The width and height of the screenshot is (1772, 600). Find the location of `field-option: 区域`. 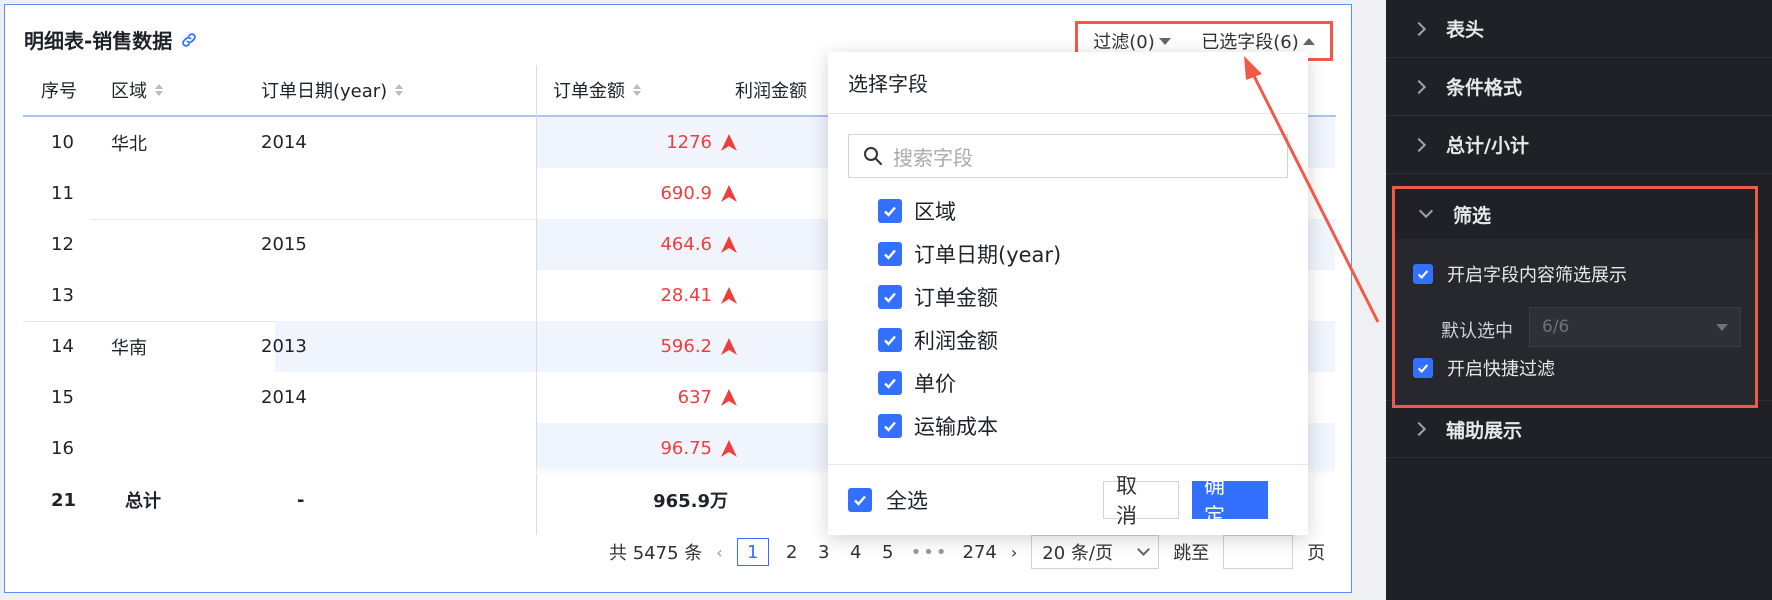

field-option: 区域 is located at coordinates (969, 210).